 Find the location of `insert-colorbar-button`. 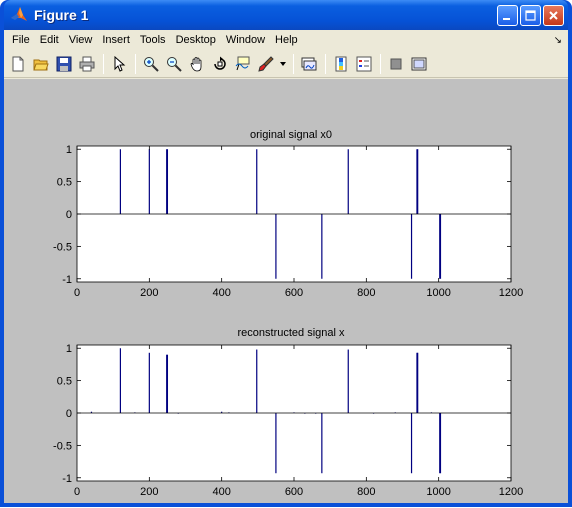

insert-colorbar-button is located at coordinates (341, 64).